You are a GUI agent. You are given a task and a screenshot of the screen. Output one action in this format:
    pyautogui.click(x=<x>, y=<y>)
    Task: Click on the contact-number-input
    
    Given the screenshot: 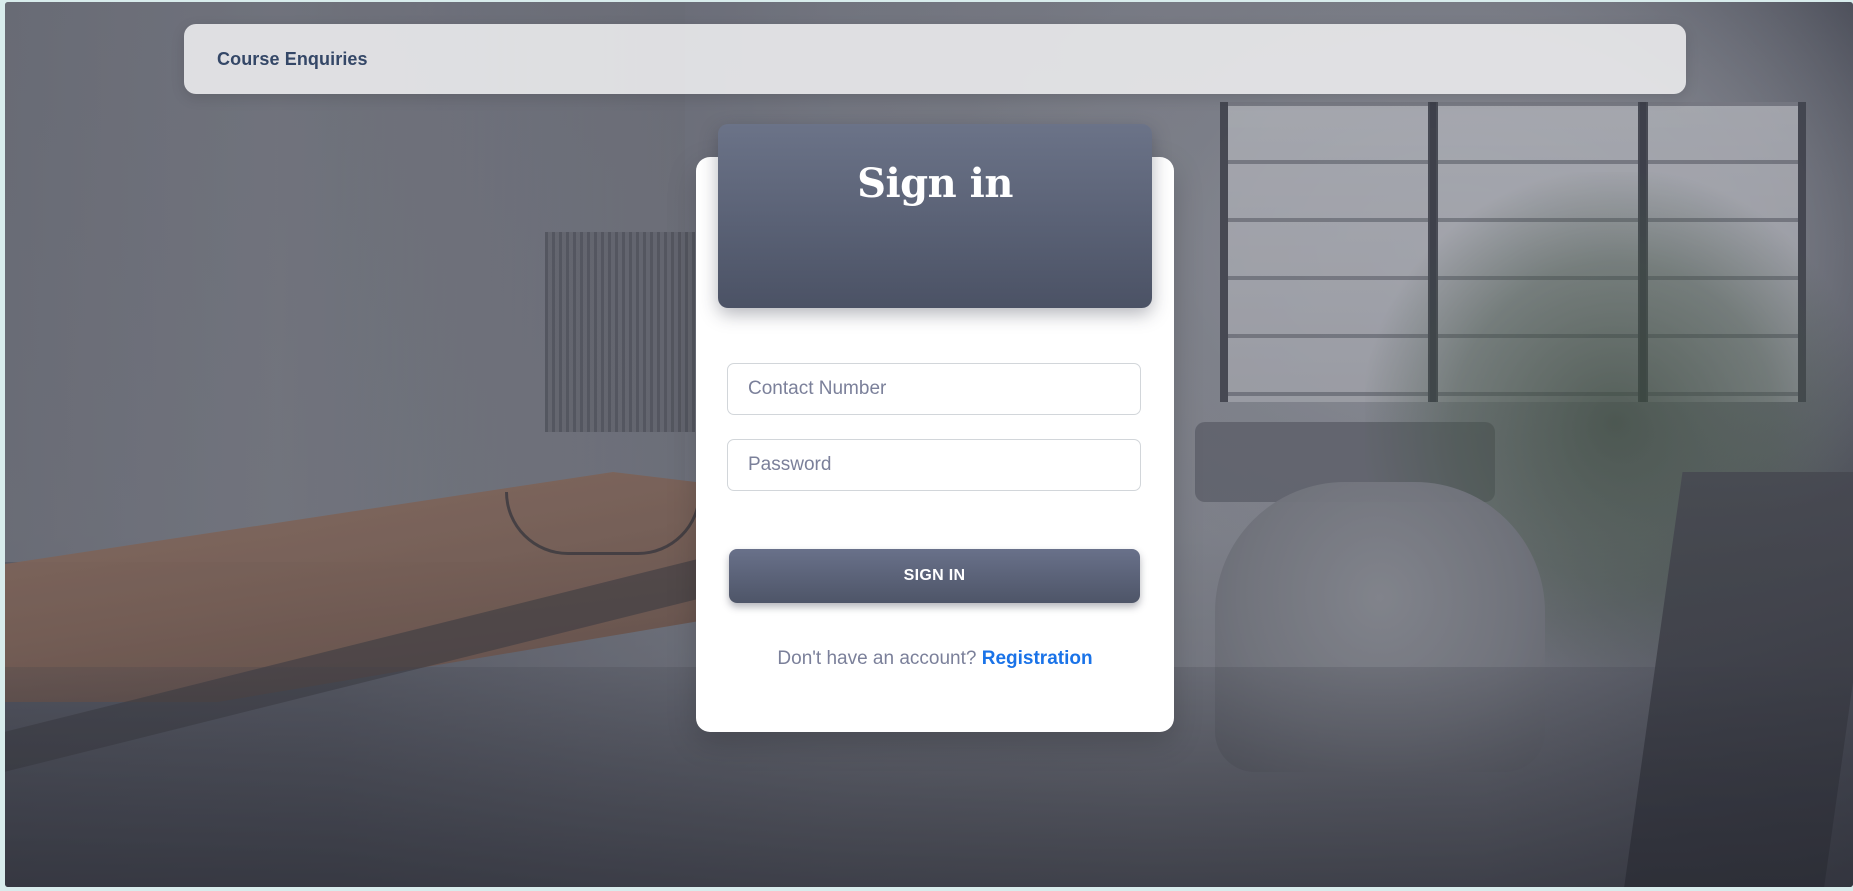 What is the action you would take?
    pyautogui.click(x=934, y=389)
    